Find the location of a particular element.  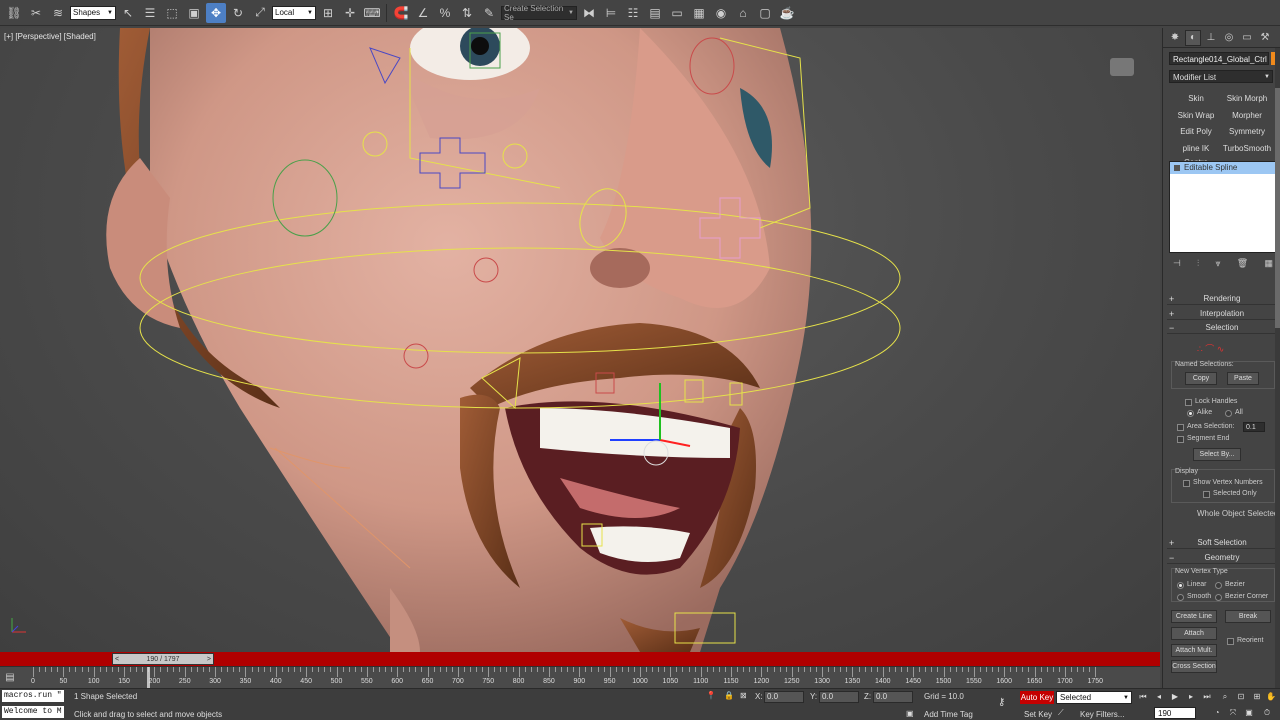

mirror-icon: ⧓ is located at coordinates (589, 13).